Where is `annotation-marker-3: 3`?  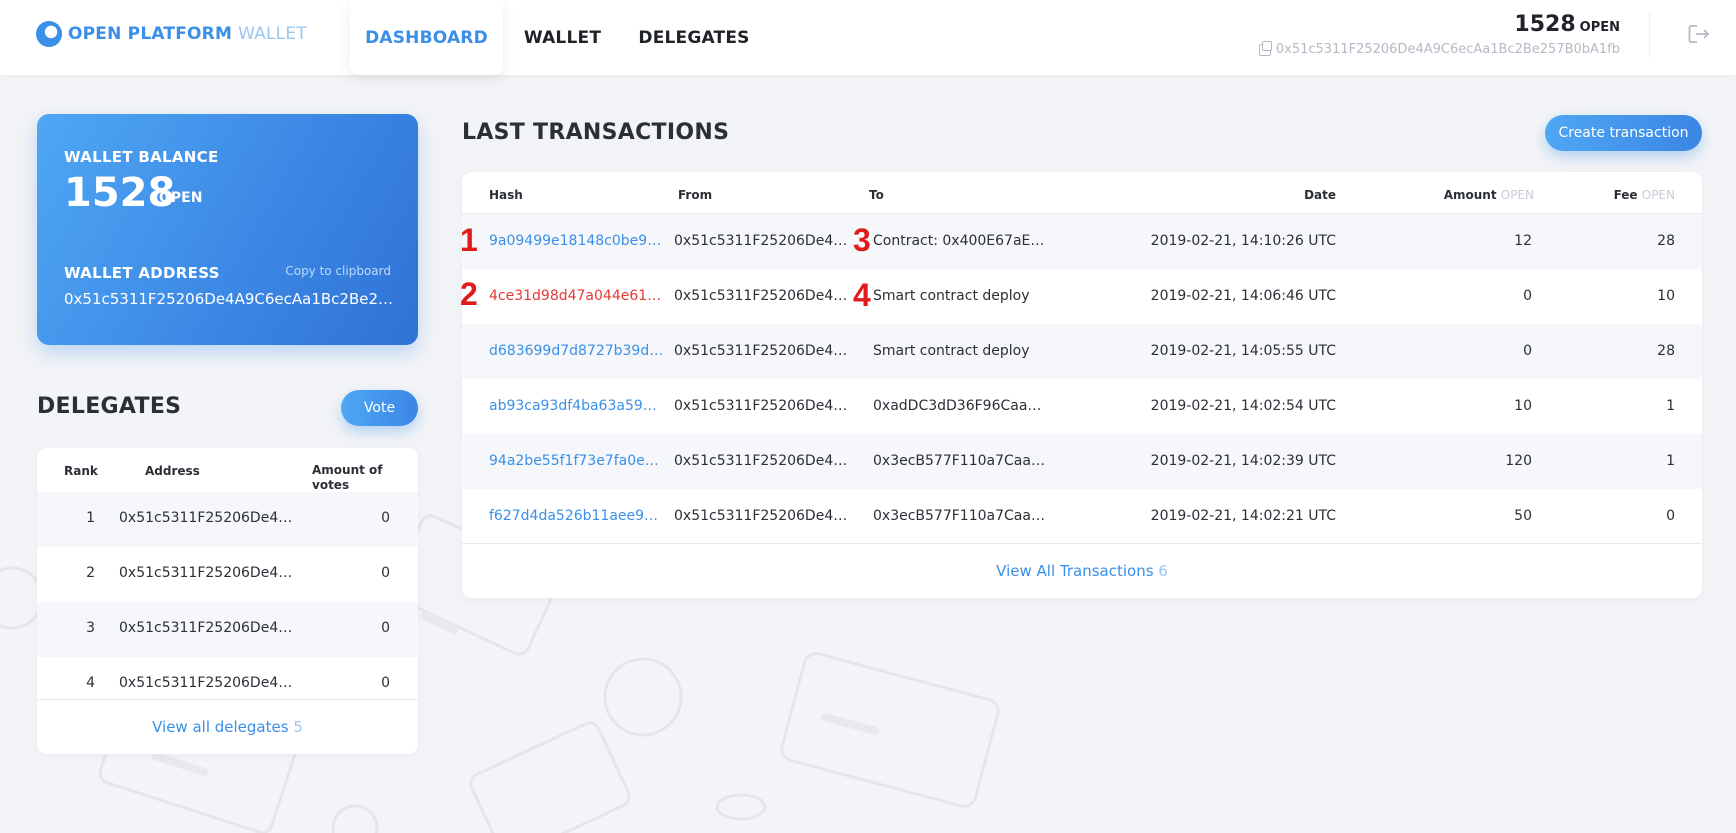
annotation-marker-3: 3 is located at coordinates (862, 240).